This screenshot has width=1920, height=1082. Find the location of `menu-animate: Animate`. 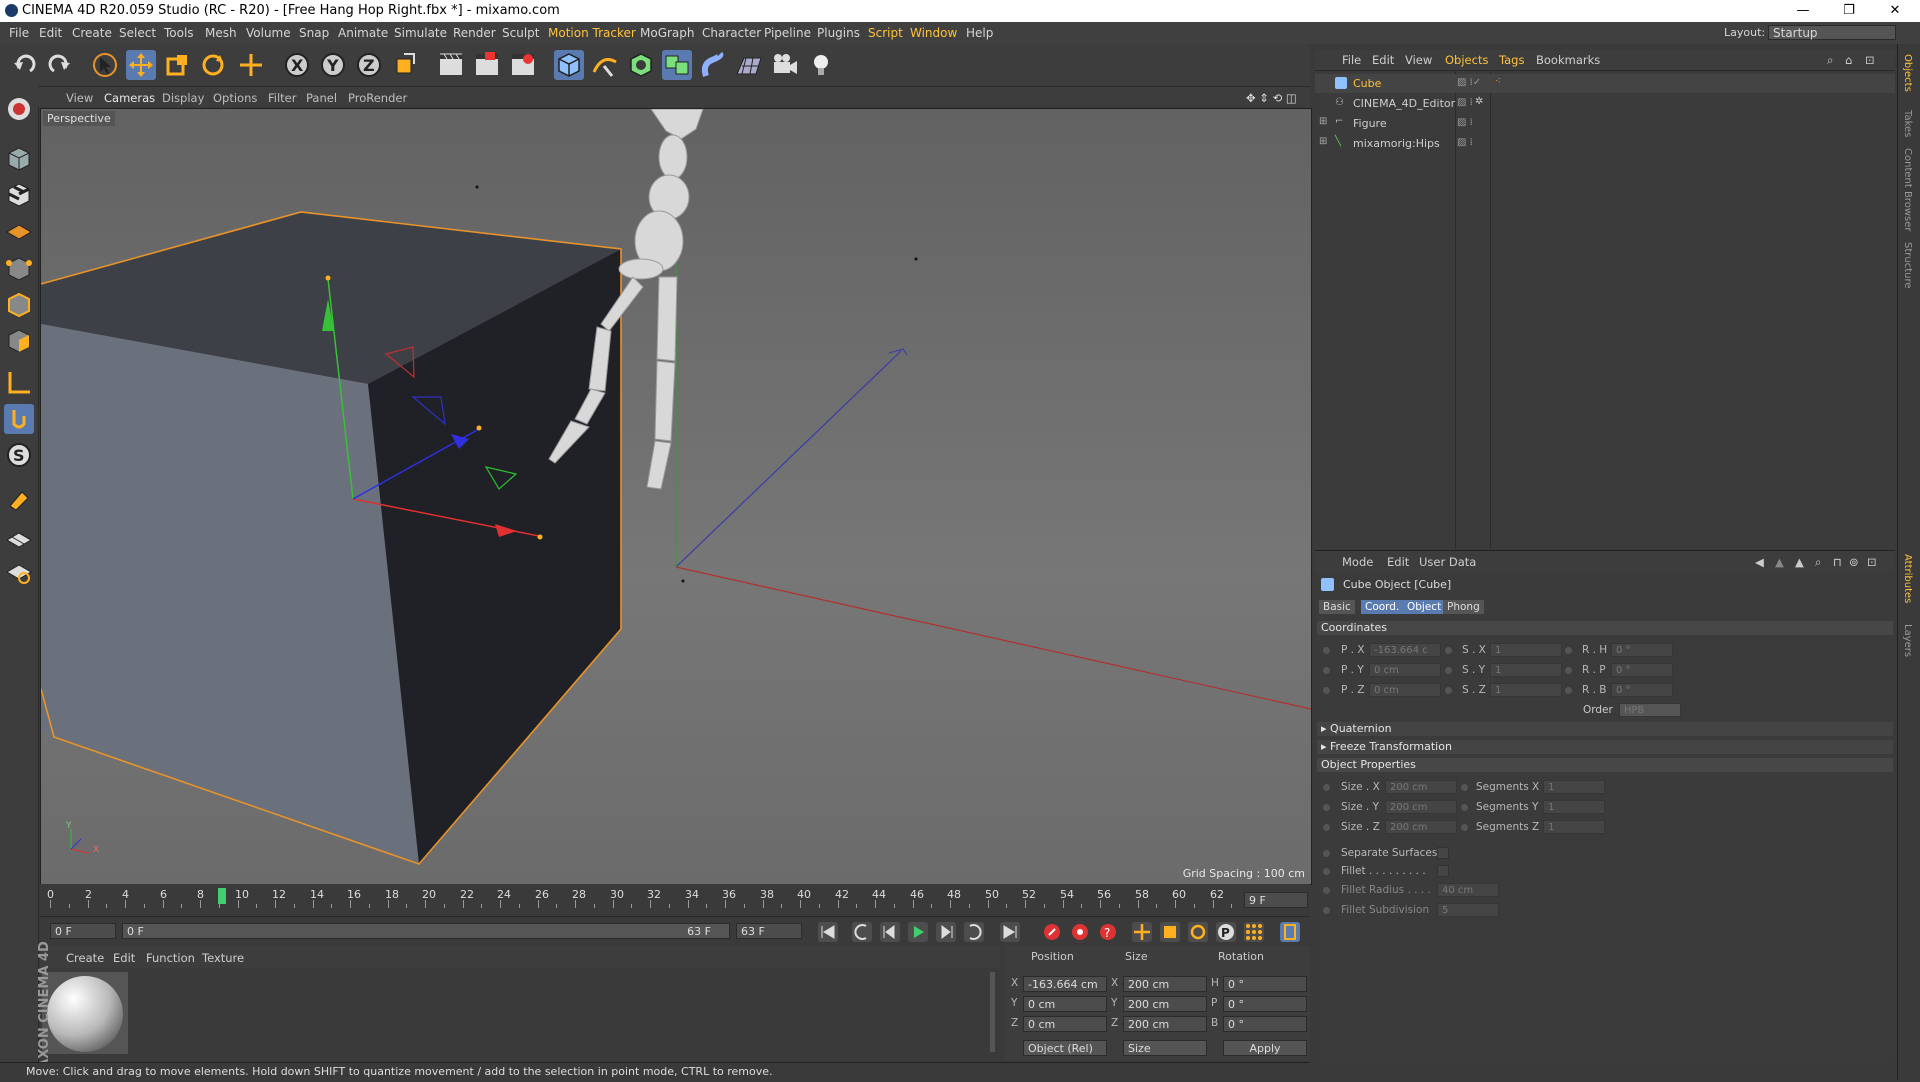

menu-animate: Animate is located at coordinates (363, 33).